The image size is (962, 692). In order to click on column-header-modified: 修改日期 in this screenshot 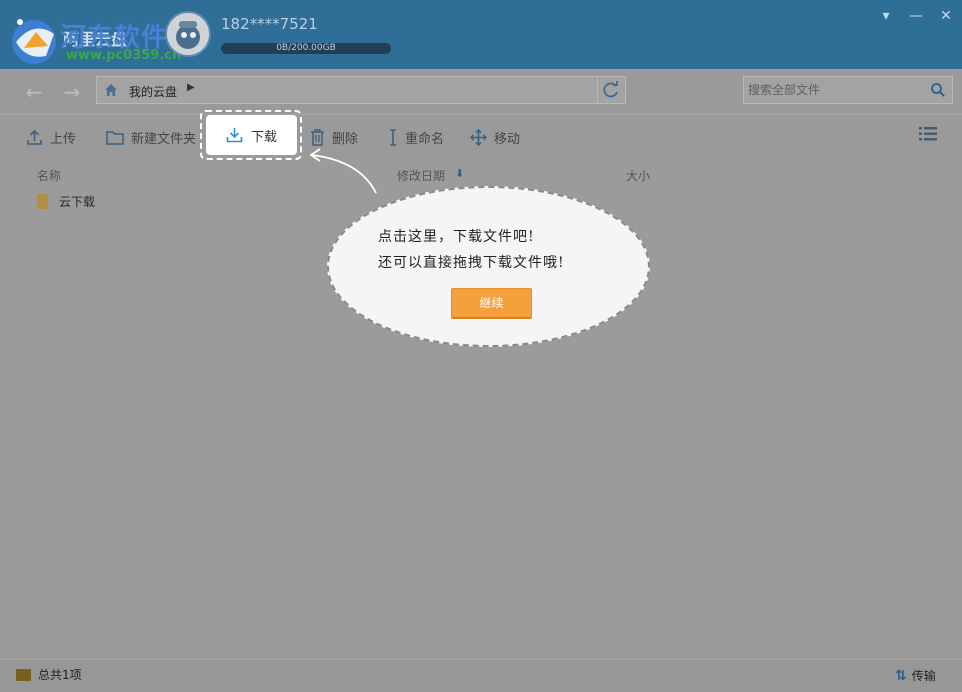, I will do `click(421, 175)`.